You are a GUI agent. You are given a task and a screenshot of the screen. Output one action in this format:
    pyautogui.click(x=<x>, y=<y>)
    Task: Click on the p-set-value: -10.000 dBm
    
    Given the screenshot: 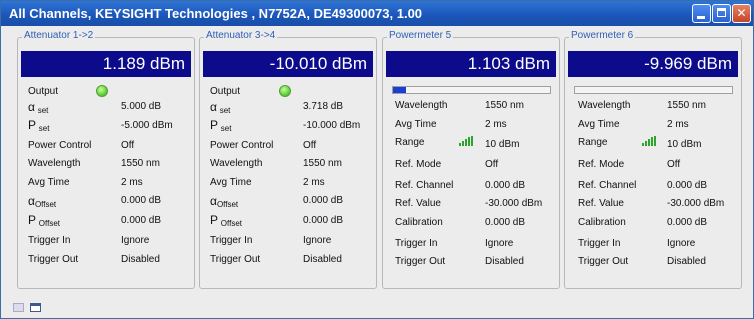 What is the action you would take?
    pyautogui.click(x=331, y=125)
    